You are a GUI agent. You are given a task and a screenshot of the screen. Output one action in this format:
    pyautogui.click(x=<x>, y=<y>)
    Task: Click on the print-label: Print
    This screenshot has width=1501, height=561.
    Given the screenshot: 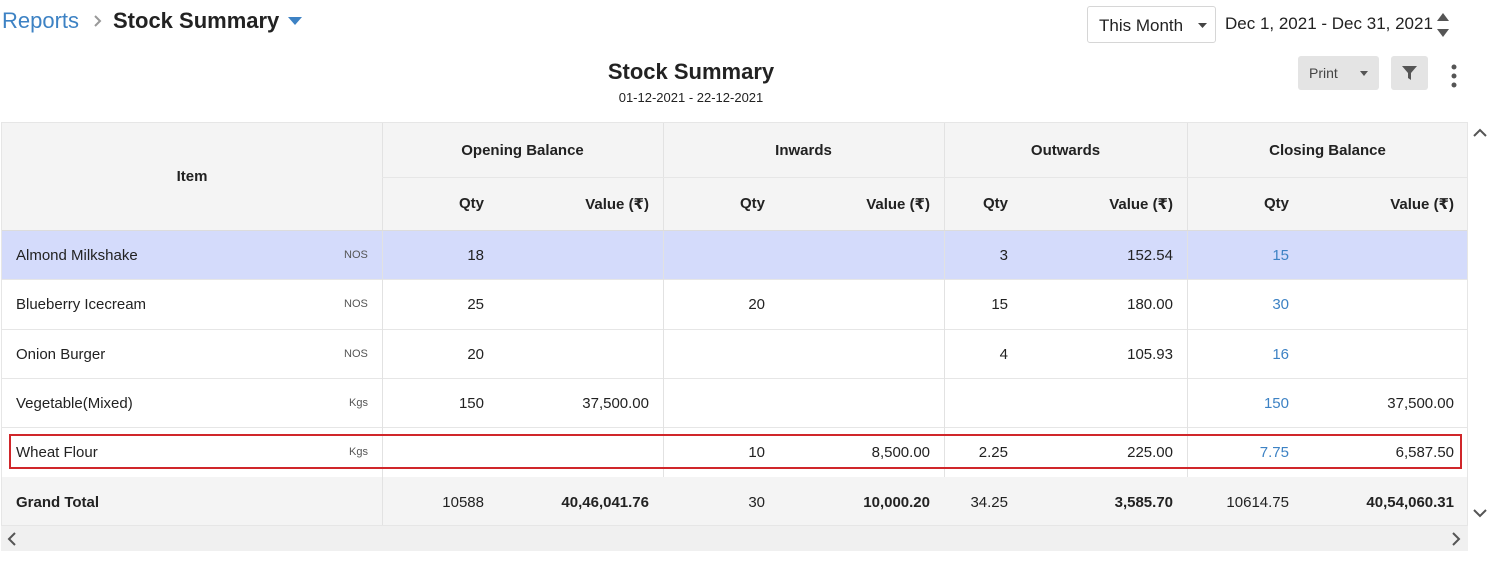 What is the action you would take?
    pyautogui.click(x=1323, y=73)
    